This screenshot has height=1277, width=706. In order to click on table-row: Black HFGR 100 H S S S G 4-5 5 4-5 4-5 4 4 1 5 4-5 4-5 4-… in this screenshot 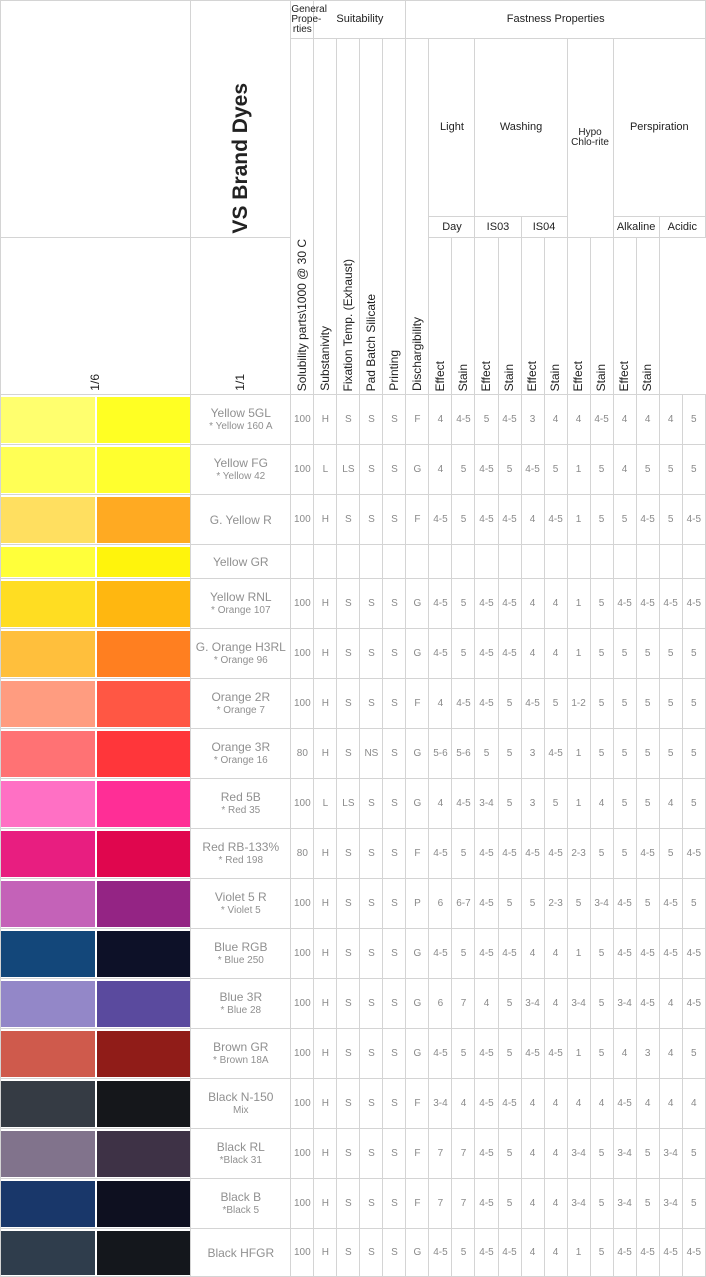, I will do `click(353, 1252)`.